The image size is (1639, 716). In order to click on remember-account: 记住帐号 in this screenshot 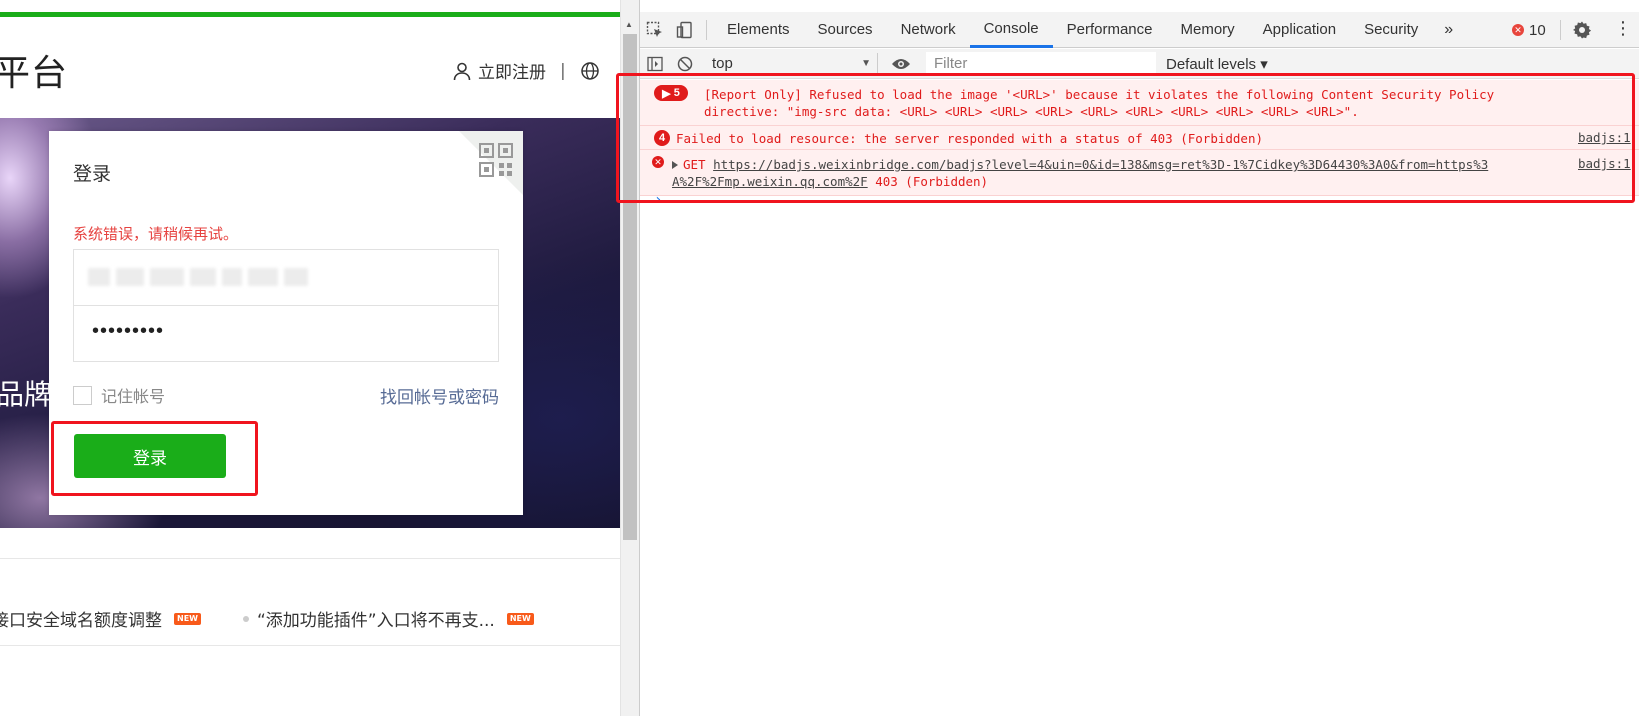, I will do `click(119, 395)`.